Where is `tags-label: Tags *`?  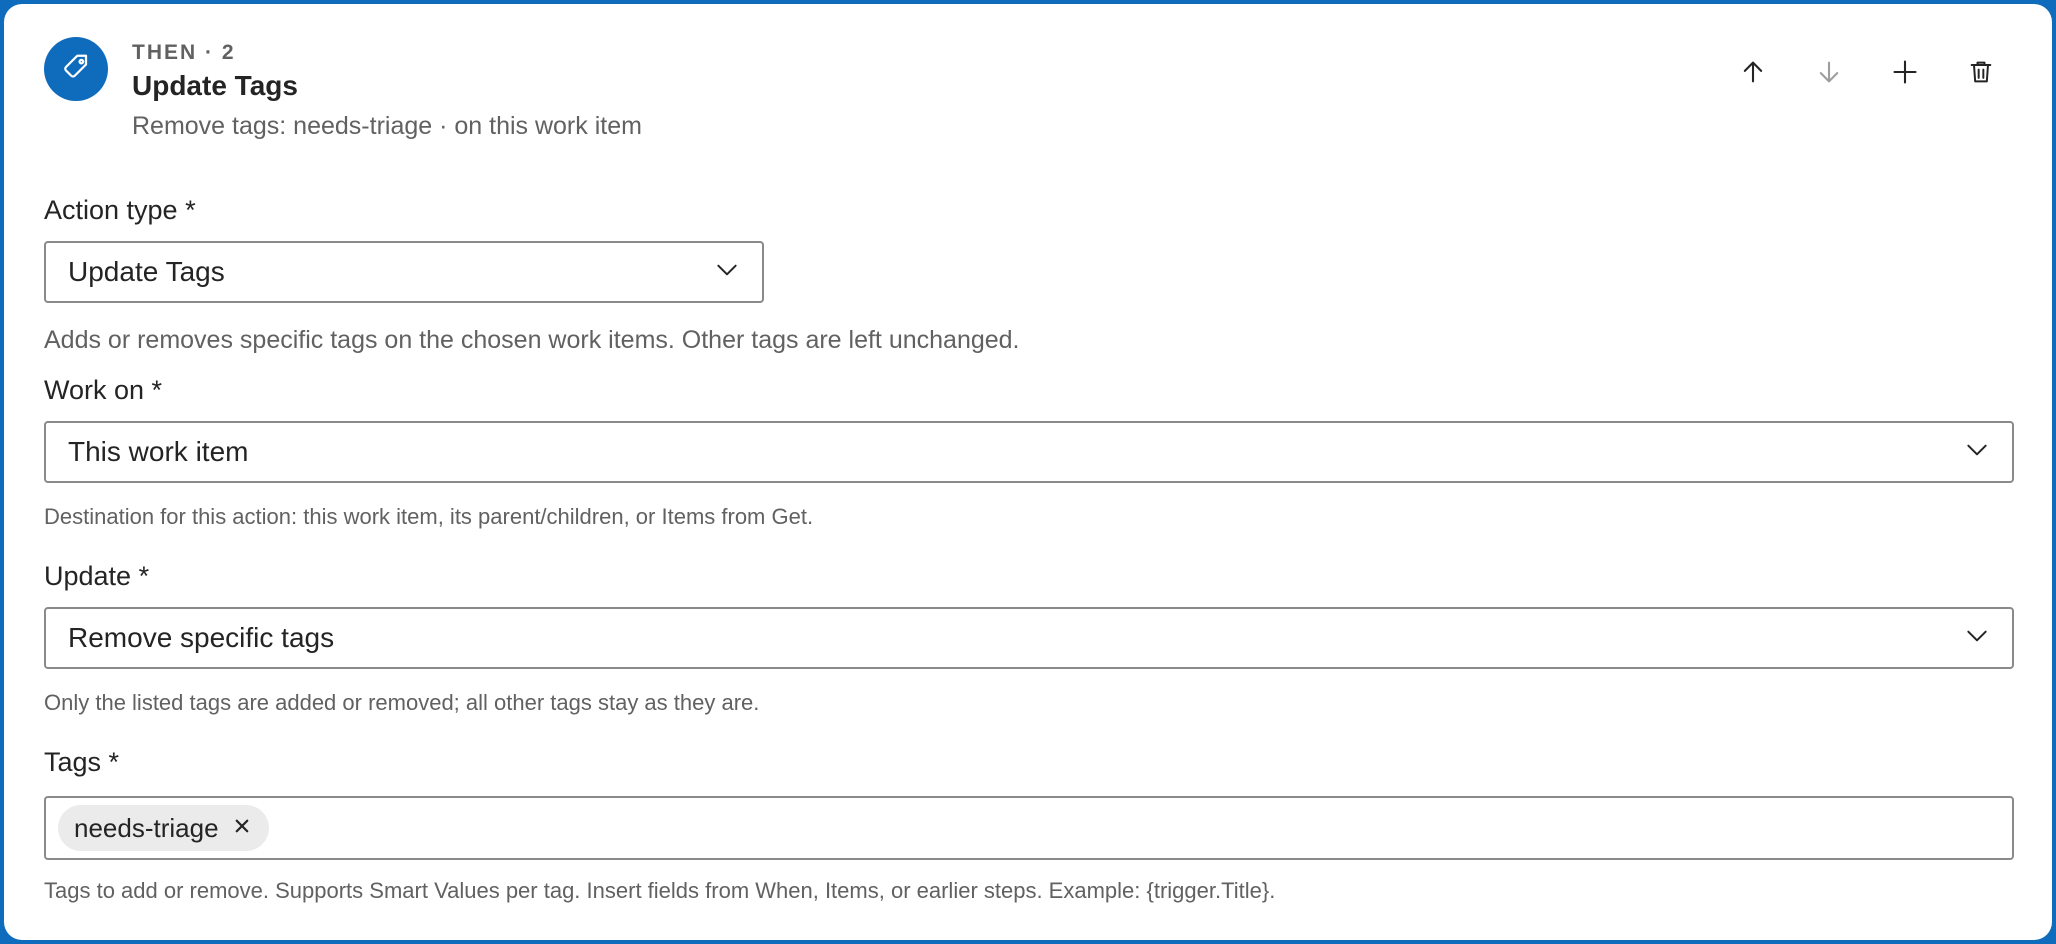 tags-label: Tags * is located at coordinates (82, 762).